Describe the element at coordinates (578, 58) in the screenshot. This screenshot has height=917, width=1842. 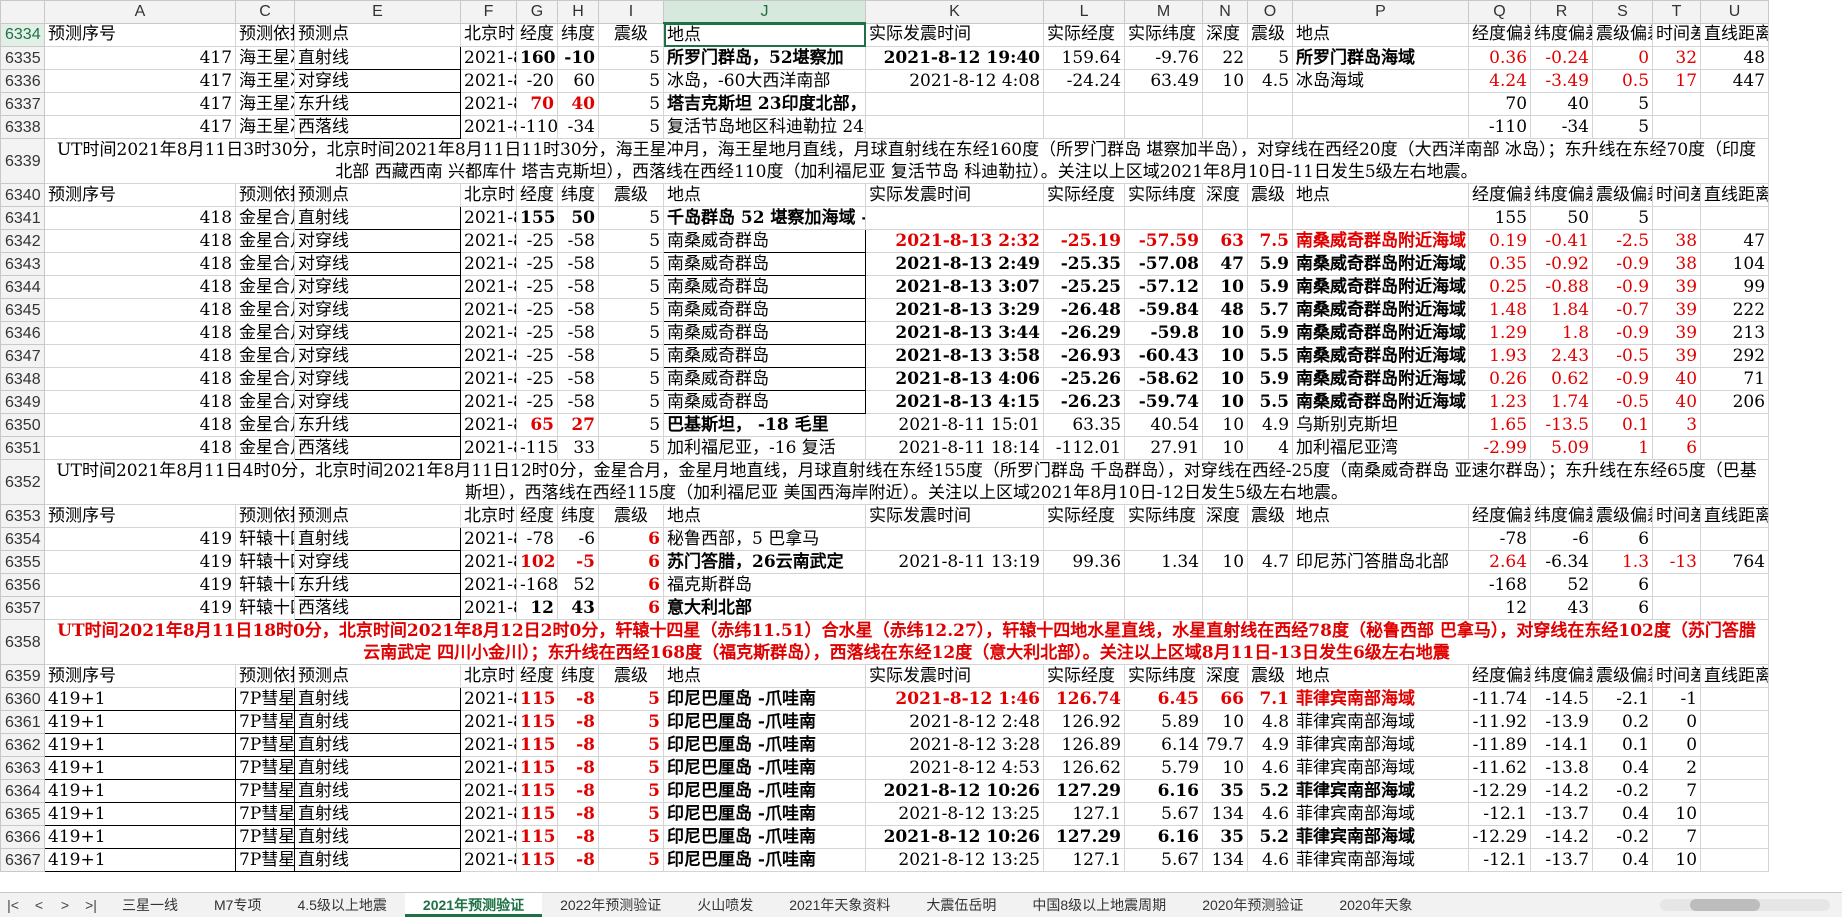
I see `cell-h: -10` at that location.